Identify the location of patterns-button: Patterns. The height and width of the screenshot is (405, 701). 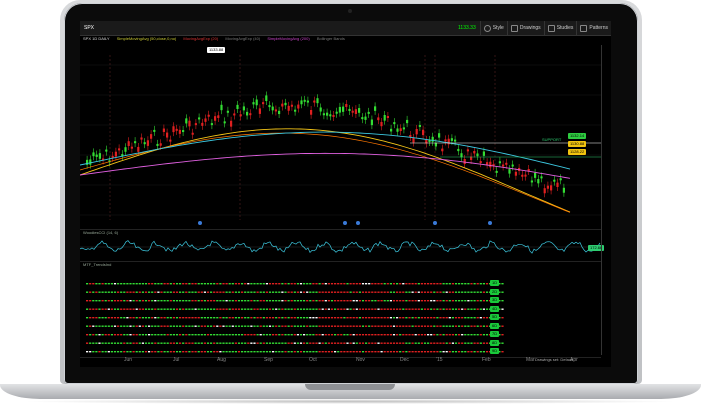
(593, 28).